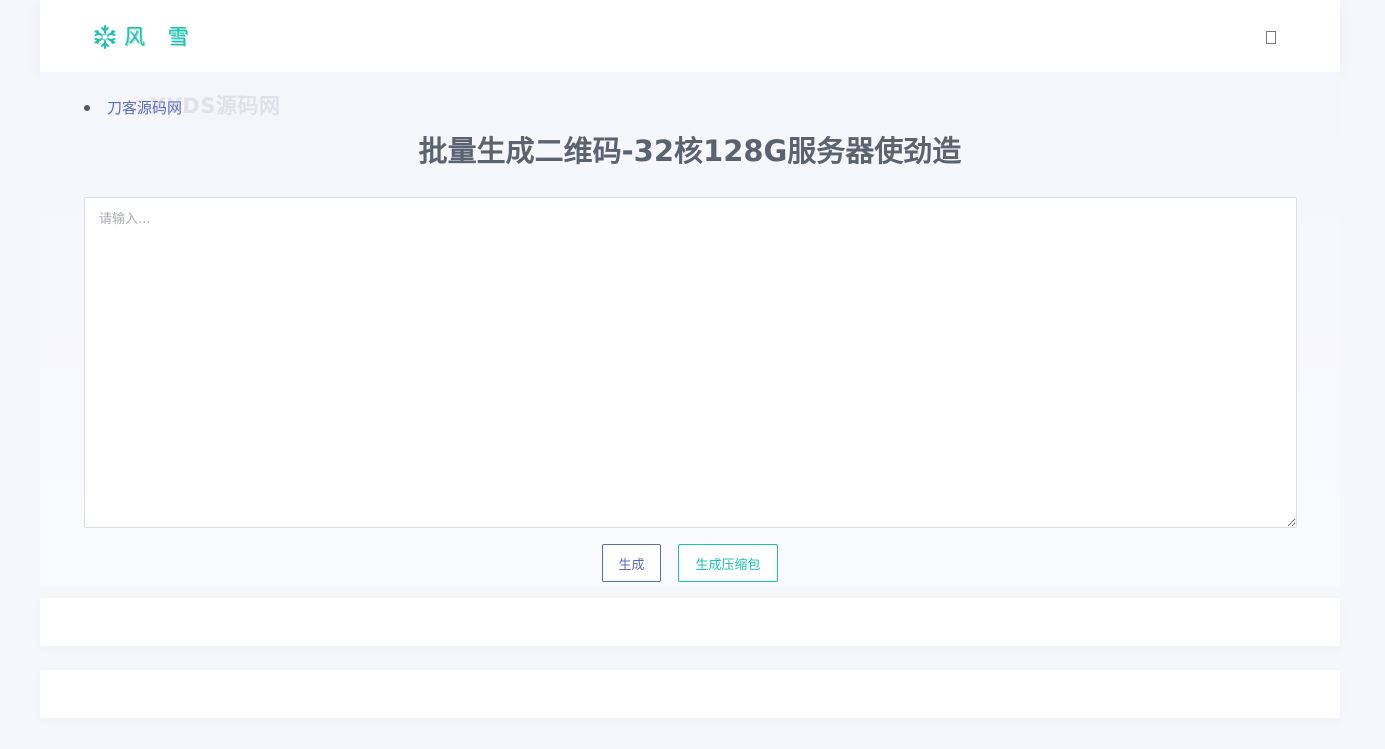 Image resolution: width=1385 pixels, height=749 pixels. Describe the element at coordinates (690, 151) in the screenshot. I see `page-title: 批量生成二维码-32核128G服务器使劲造` at that location.